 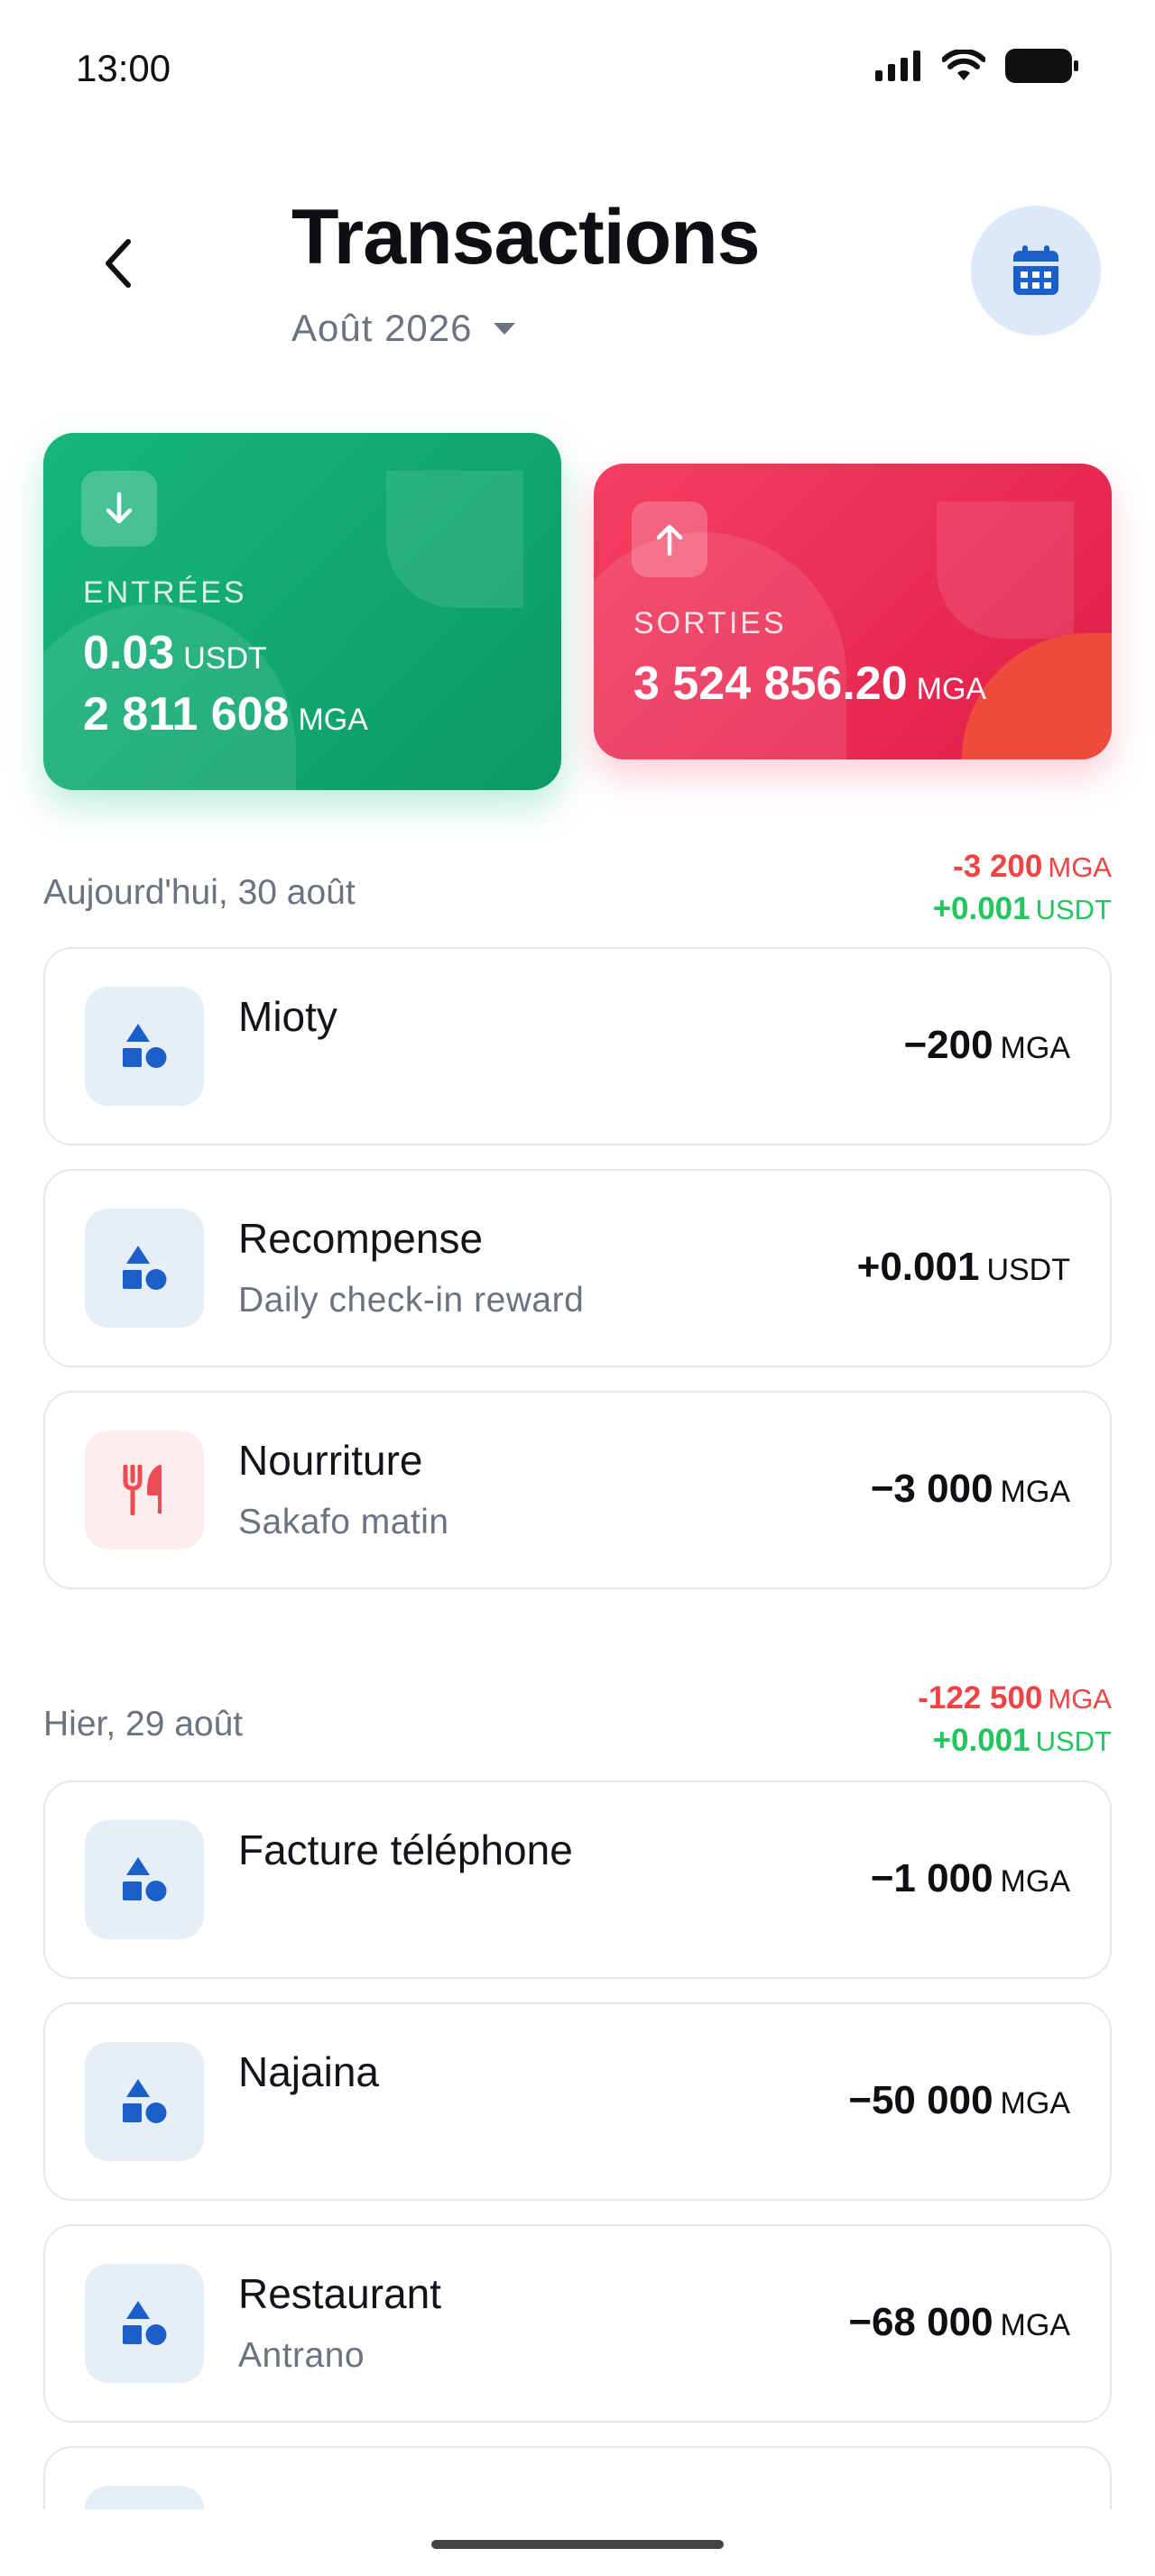 I want to click on list-clip, so click(x=577, y=2477).